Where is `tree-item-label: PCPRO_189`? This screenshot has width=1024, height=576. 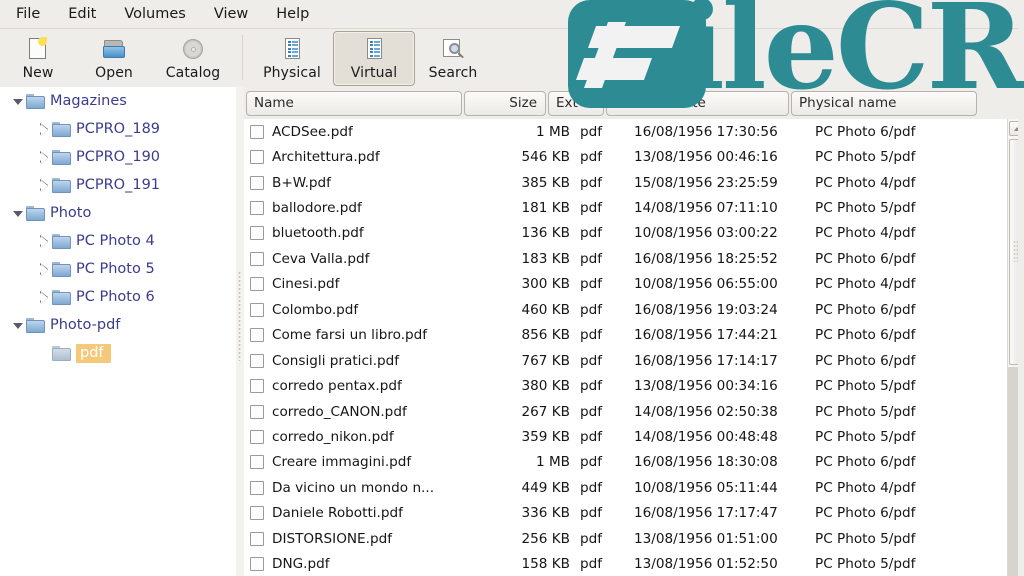 tree-item-label: PCPRO_189 is located at coordinates (118, 129).